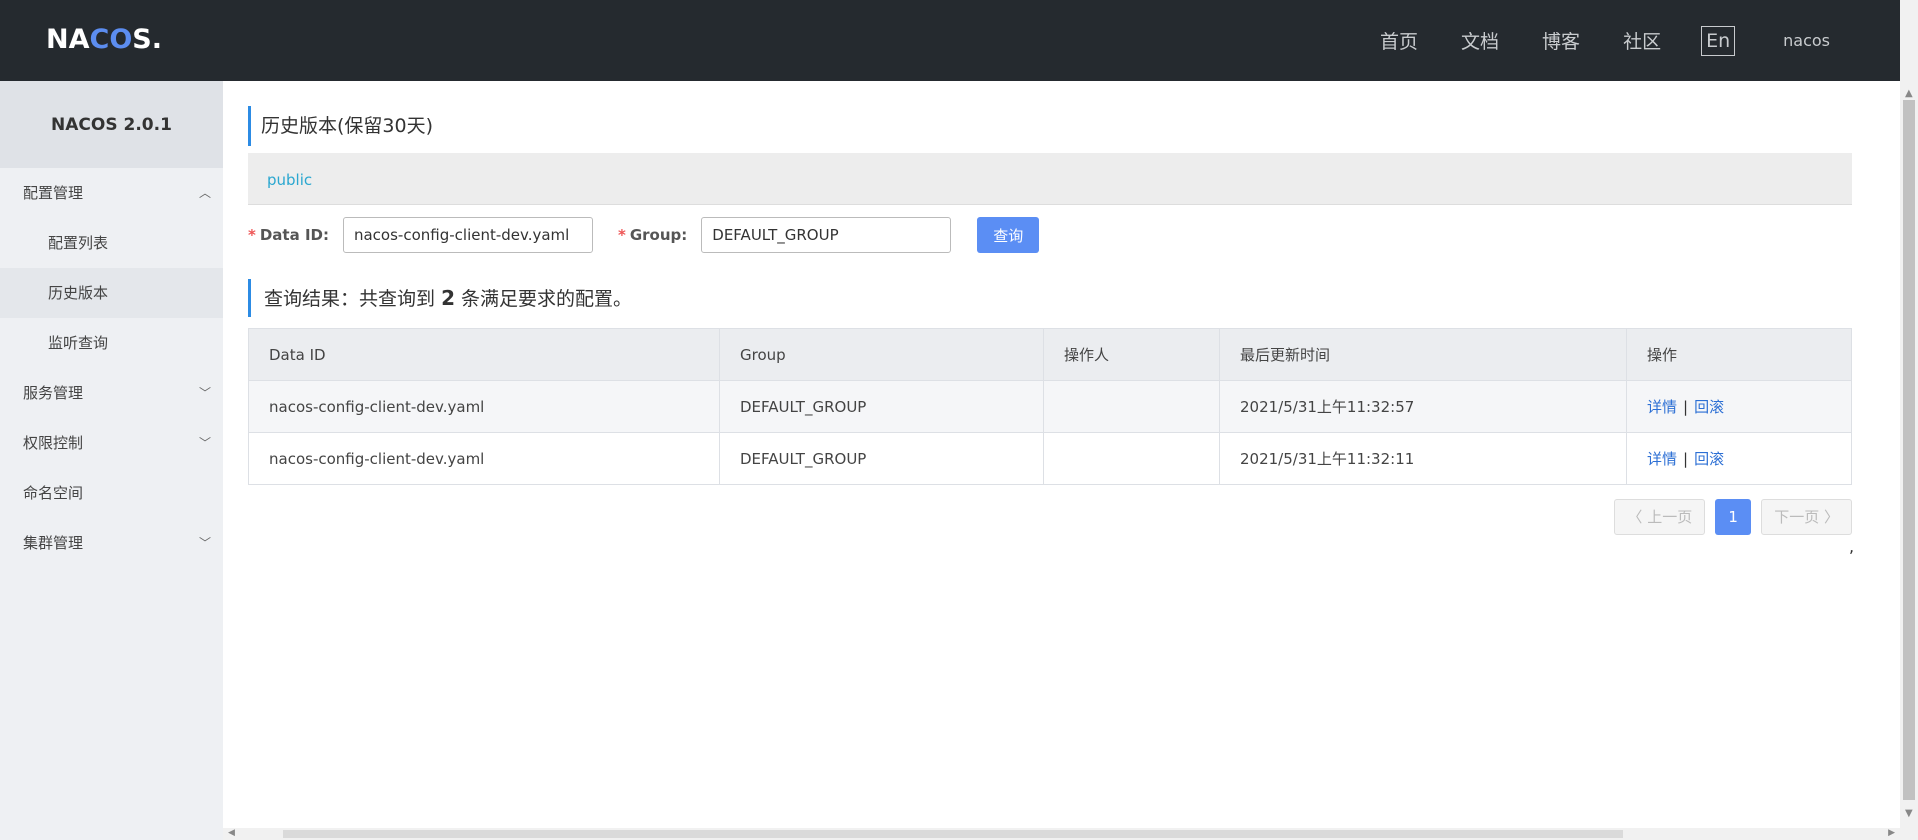  I want to click on query-button: 查询, so click(1008, 235).